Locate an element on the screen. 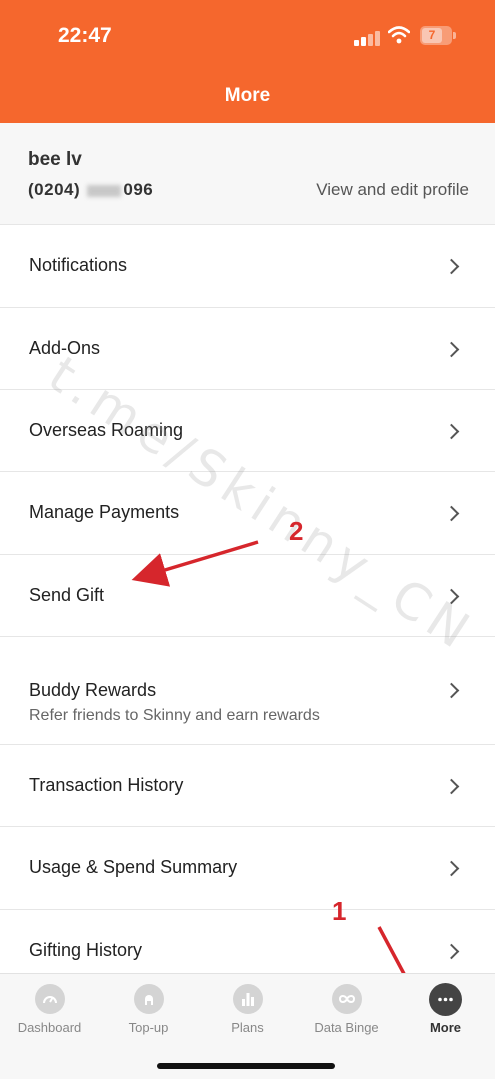 The height and width of the screenshot is (1079, 495). menu-item-usage-spend-summary: Usage & Spend Summary is located at coordinates (247, 868).